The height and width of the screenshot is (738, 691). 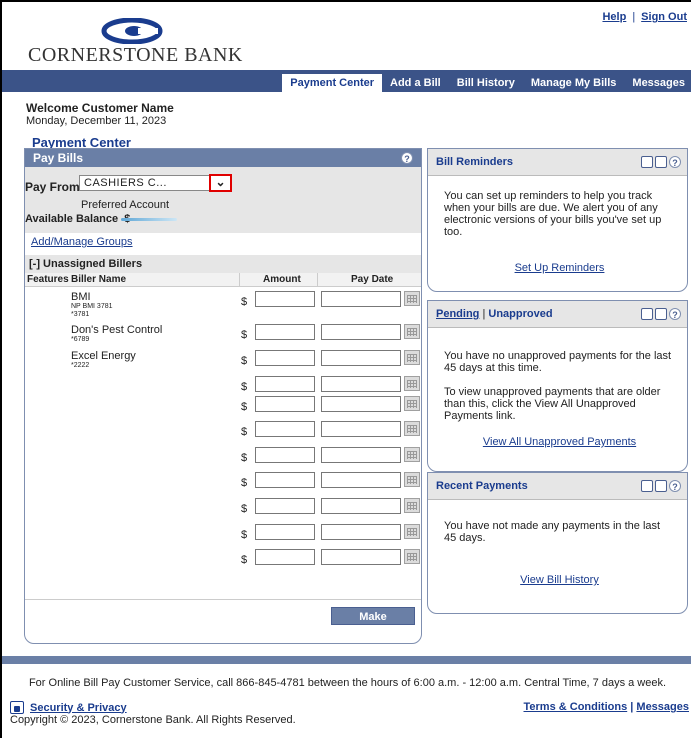 What do you see at coordinates (220, 183) in the screenshot?
I see `chevron-down-icon: ⌄` at bounding box center [220, 183].